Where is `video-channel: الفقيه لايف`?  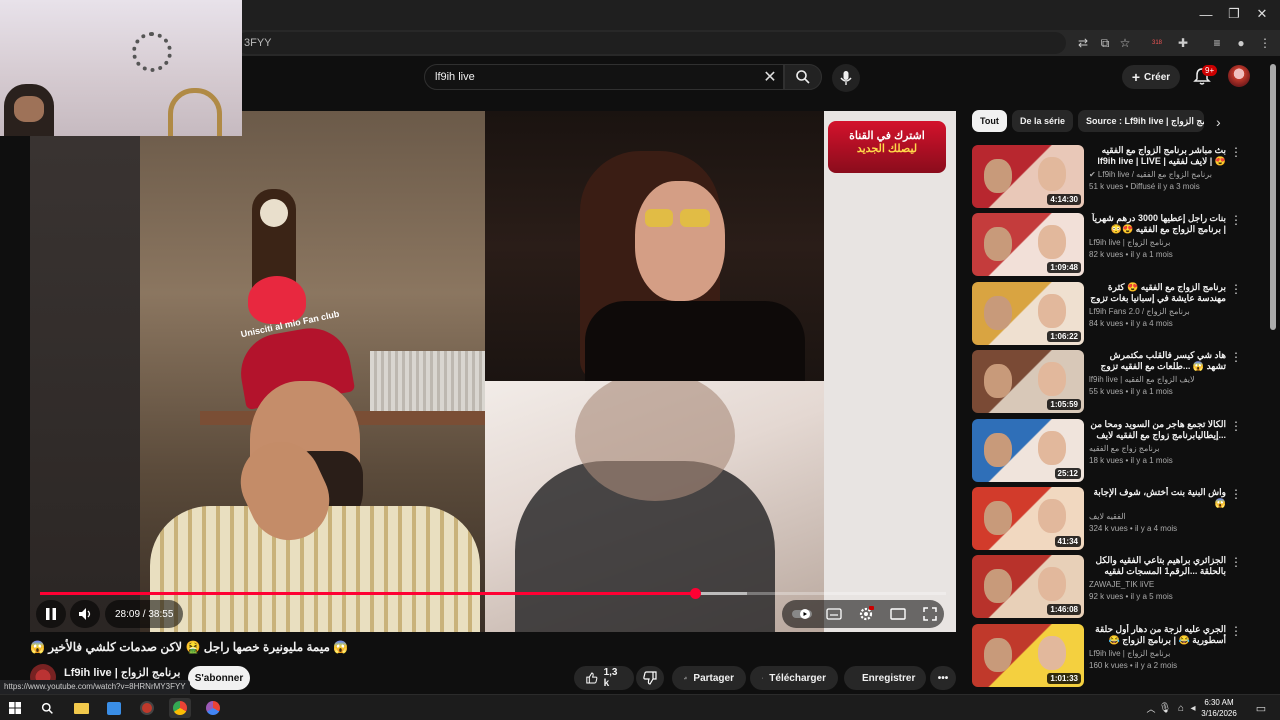 video-channel: الفقيه لايف is located at coordinates (1158, 516).